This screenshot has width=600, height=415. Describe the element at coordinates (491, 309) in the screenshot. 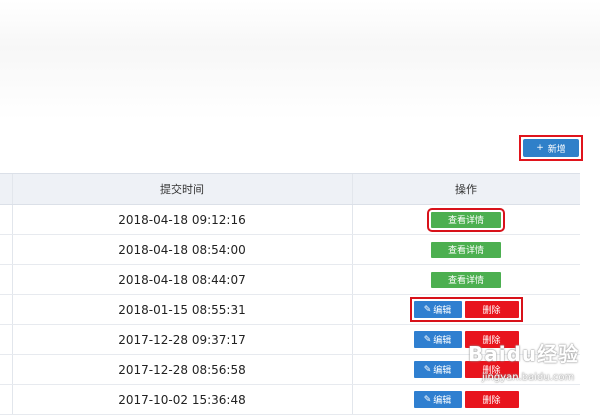

I see `delete-button: 删除` at that location.